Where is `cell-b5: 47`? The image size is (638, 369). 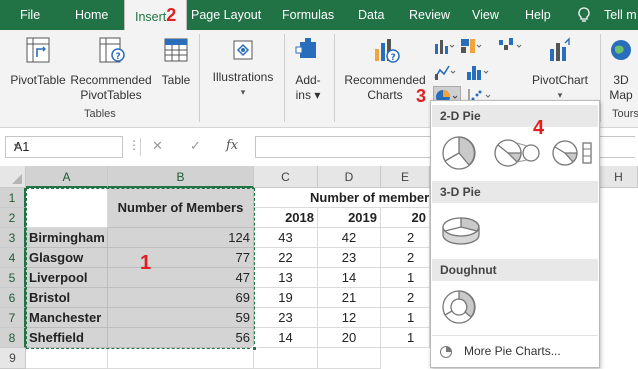 cell-b5: 47 is located at coordinates (181, 278).